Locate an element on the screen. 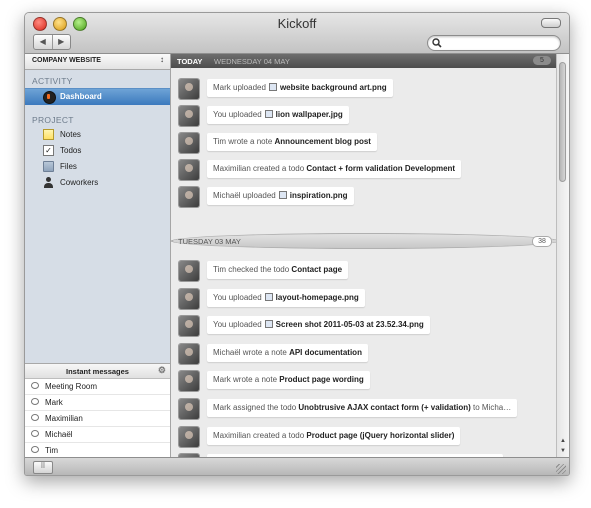 The height and width of the screenshot is (508, 591). sidebar-item-dashboard: Dashboard is located at coordinates (97, 96).